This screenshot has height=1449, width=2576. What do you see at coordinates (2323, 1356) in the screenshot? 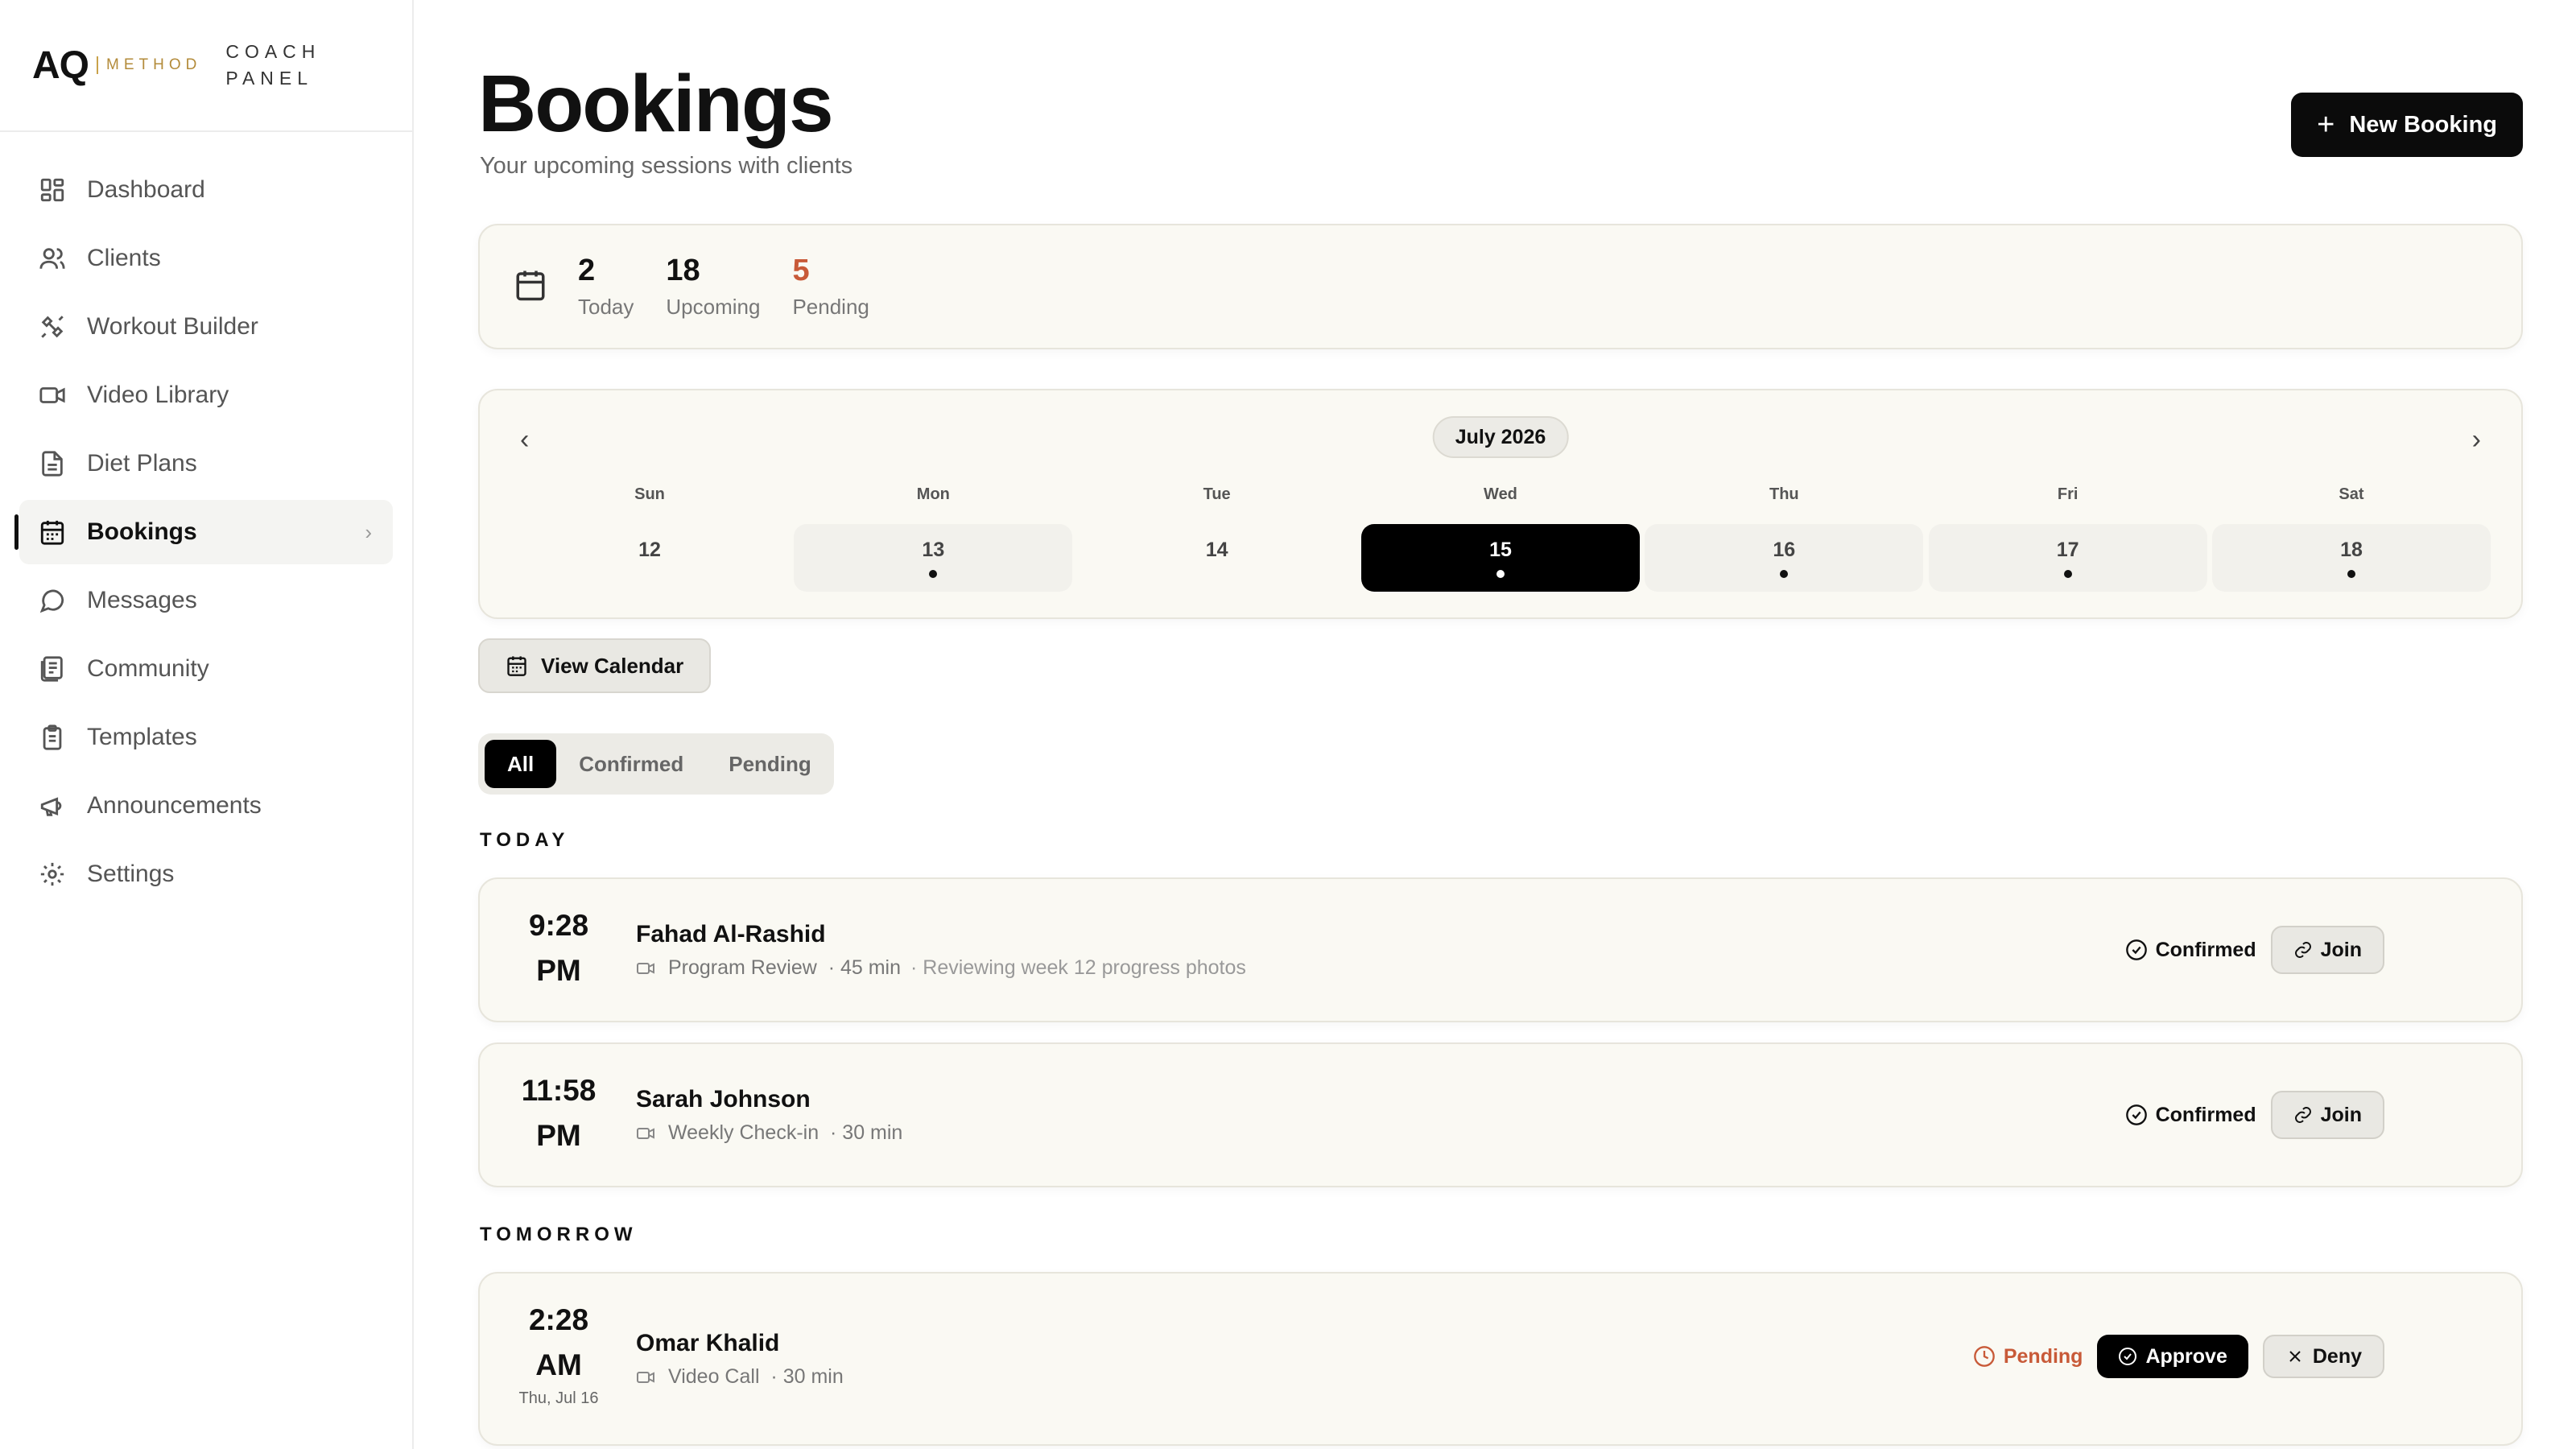
I see `deny-button: Deny` at bounding box center [2323, 1356].